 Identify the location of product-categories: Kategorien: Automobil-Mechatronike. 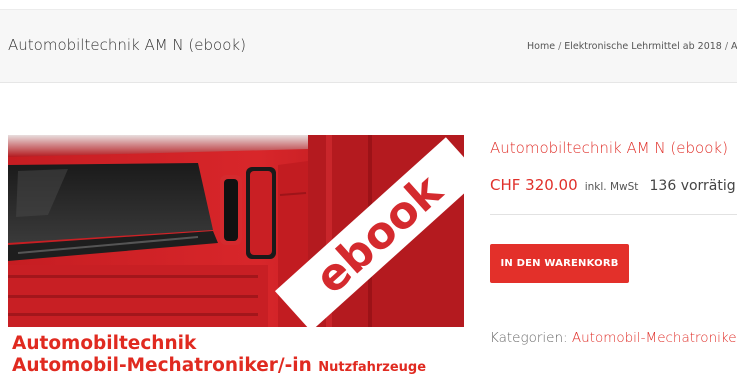
(613, 338).